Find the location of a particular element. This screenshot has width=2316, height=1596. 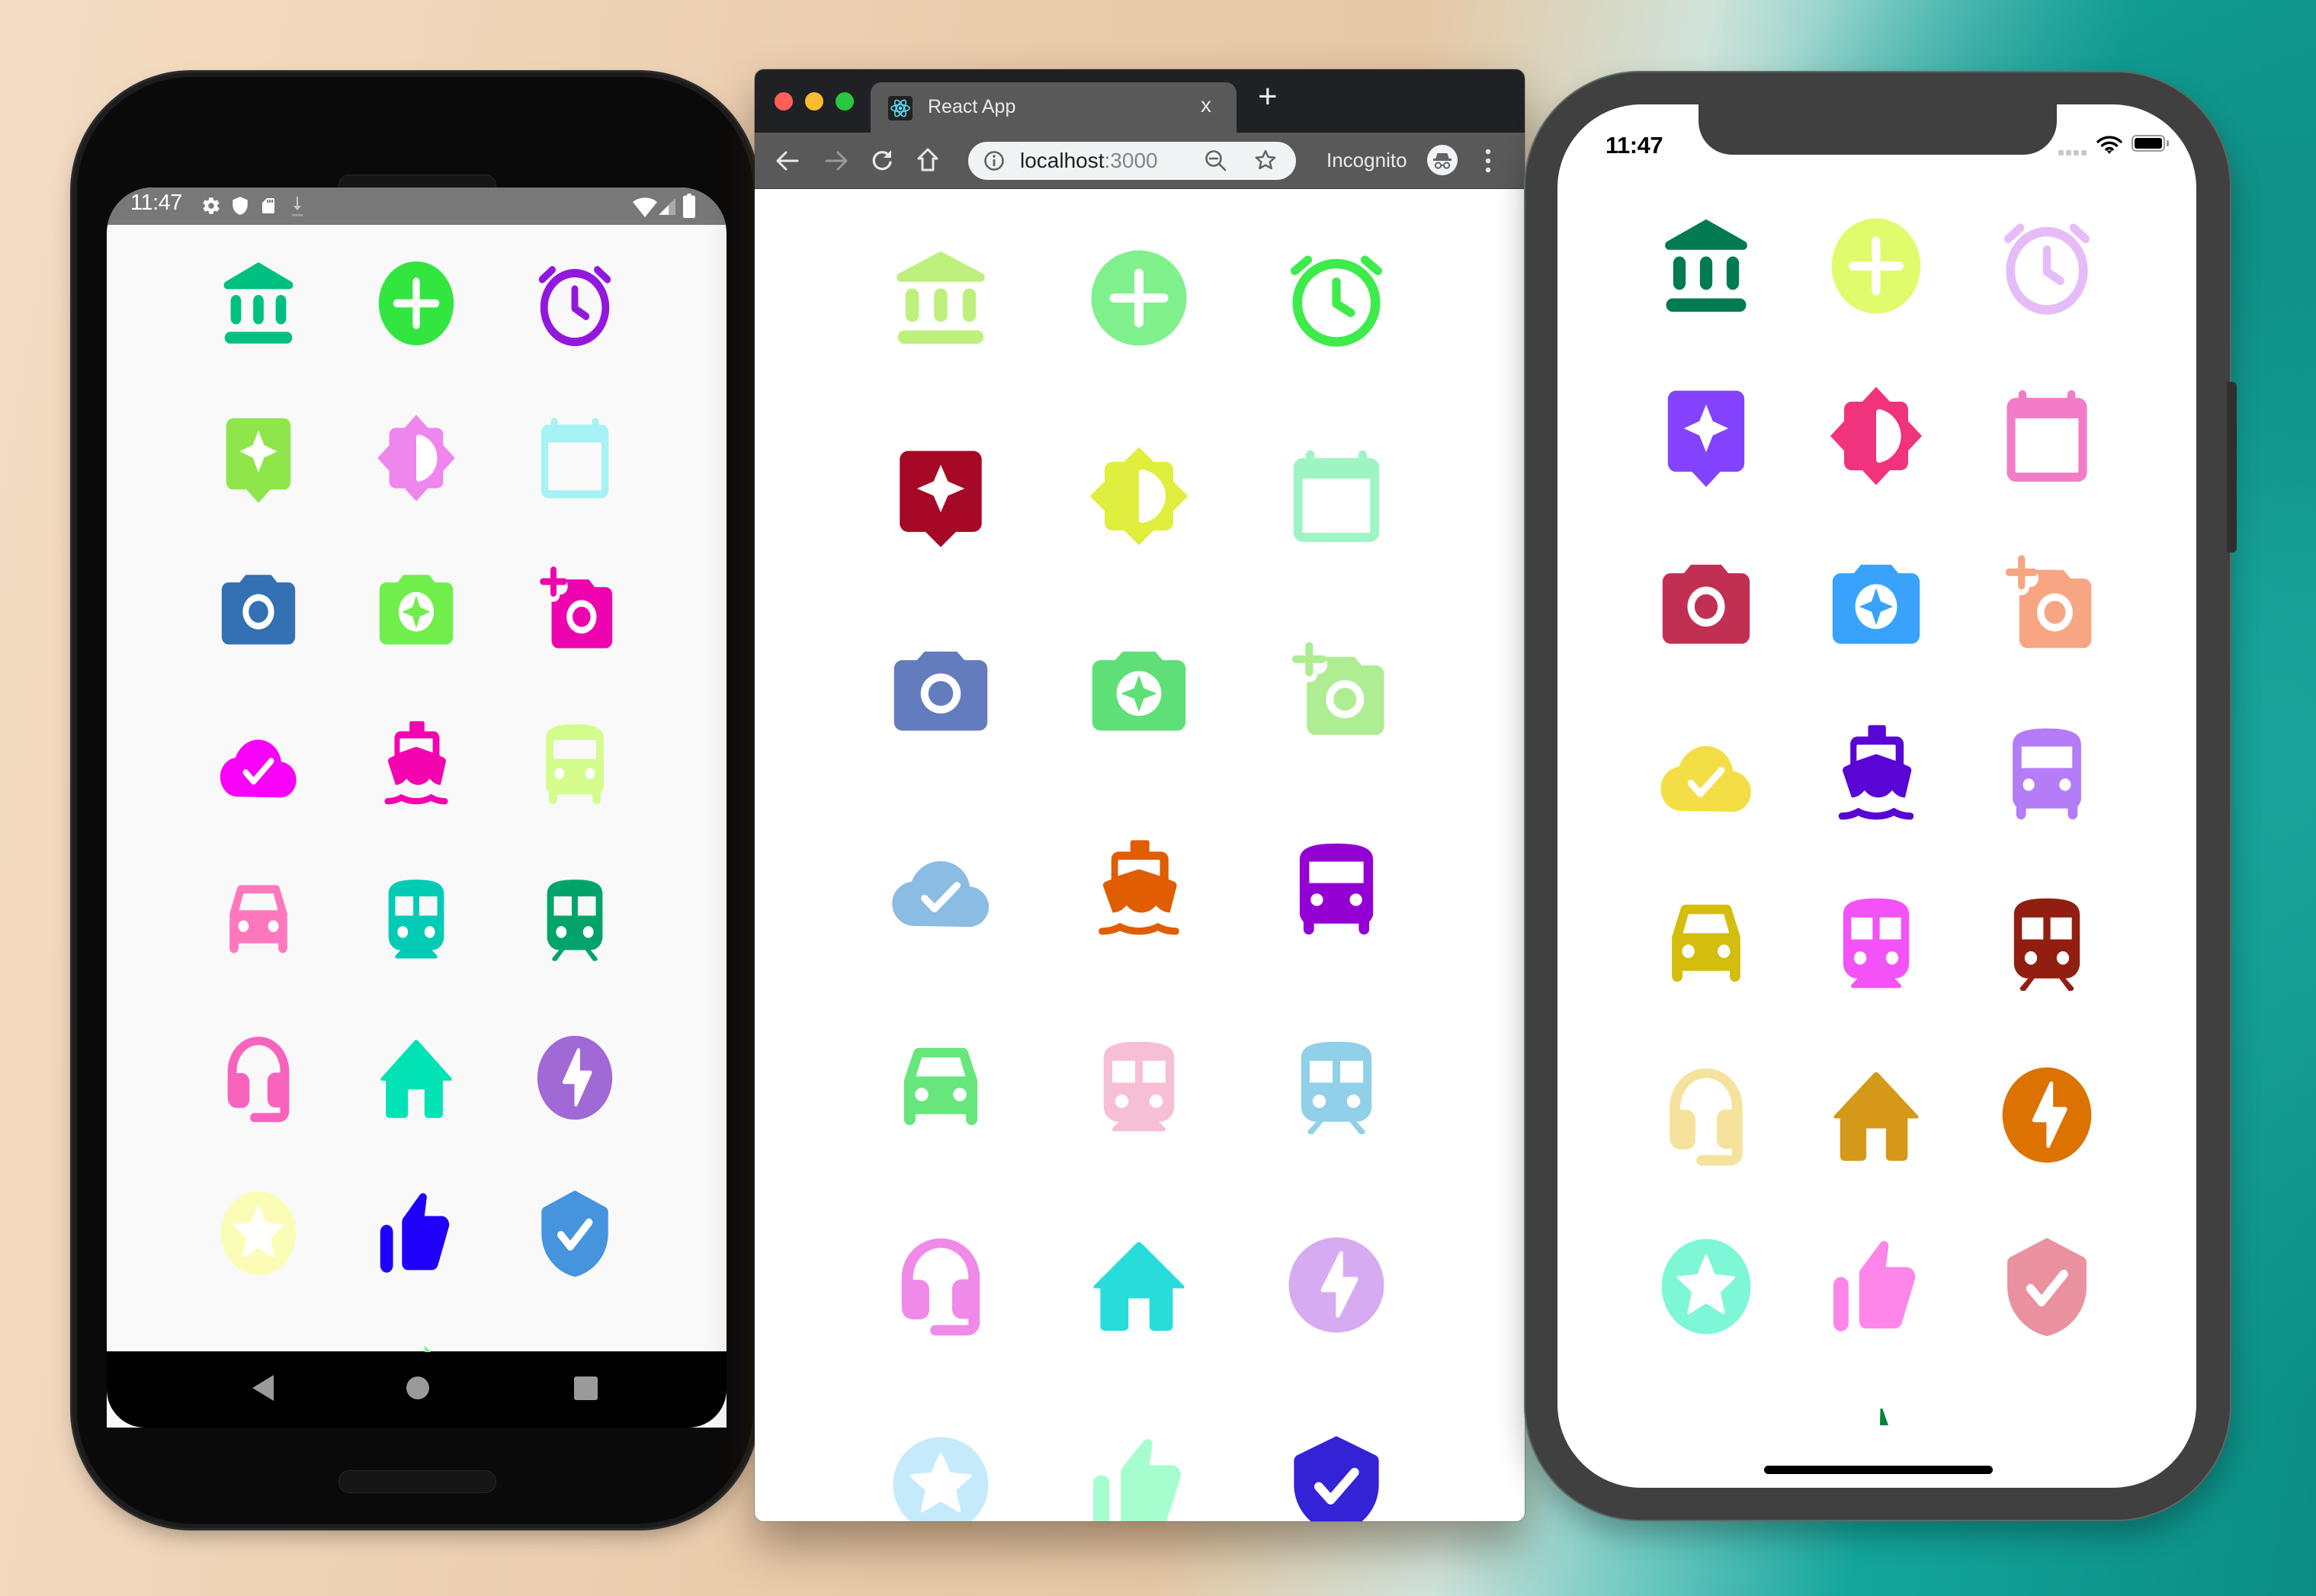

address-bar: localhost:3000 is located at coordinates (1132, 161).